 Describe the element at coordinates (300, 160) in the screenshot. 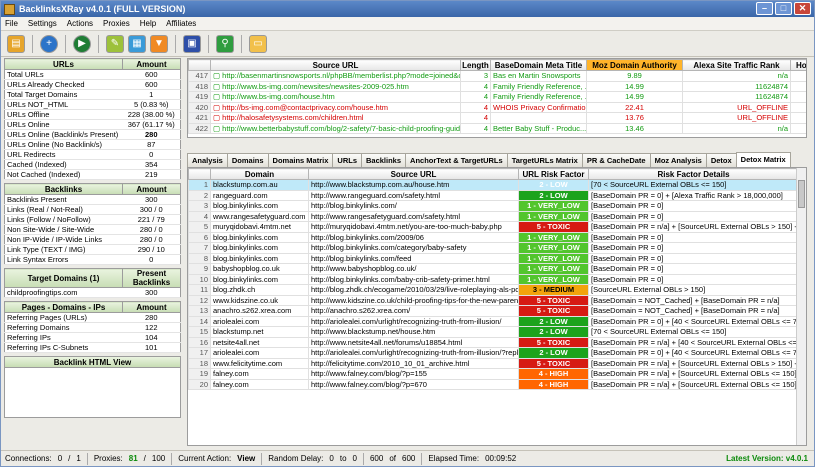

I see `tab-domains-matrix: Domains Matrix` at that location.